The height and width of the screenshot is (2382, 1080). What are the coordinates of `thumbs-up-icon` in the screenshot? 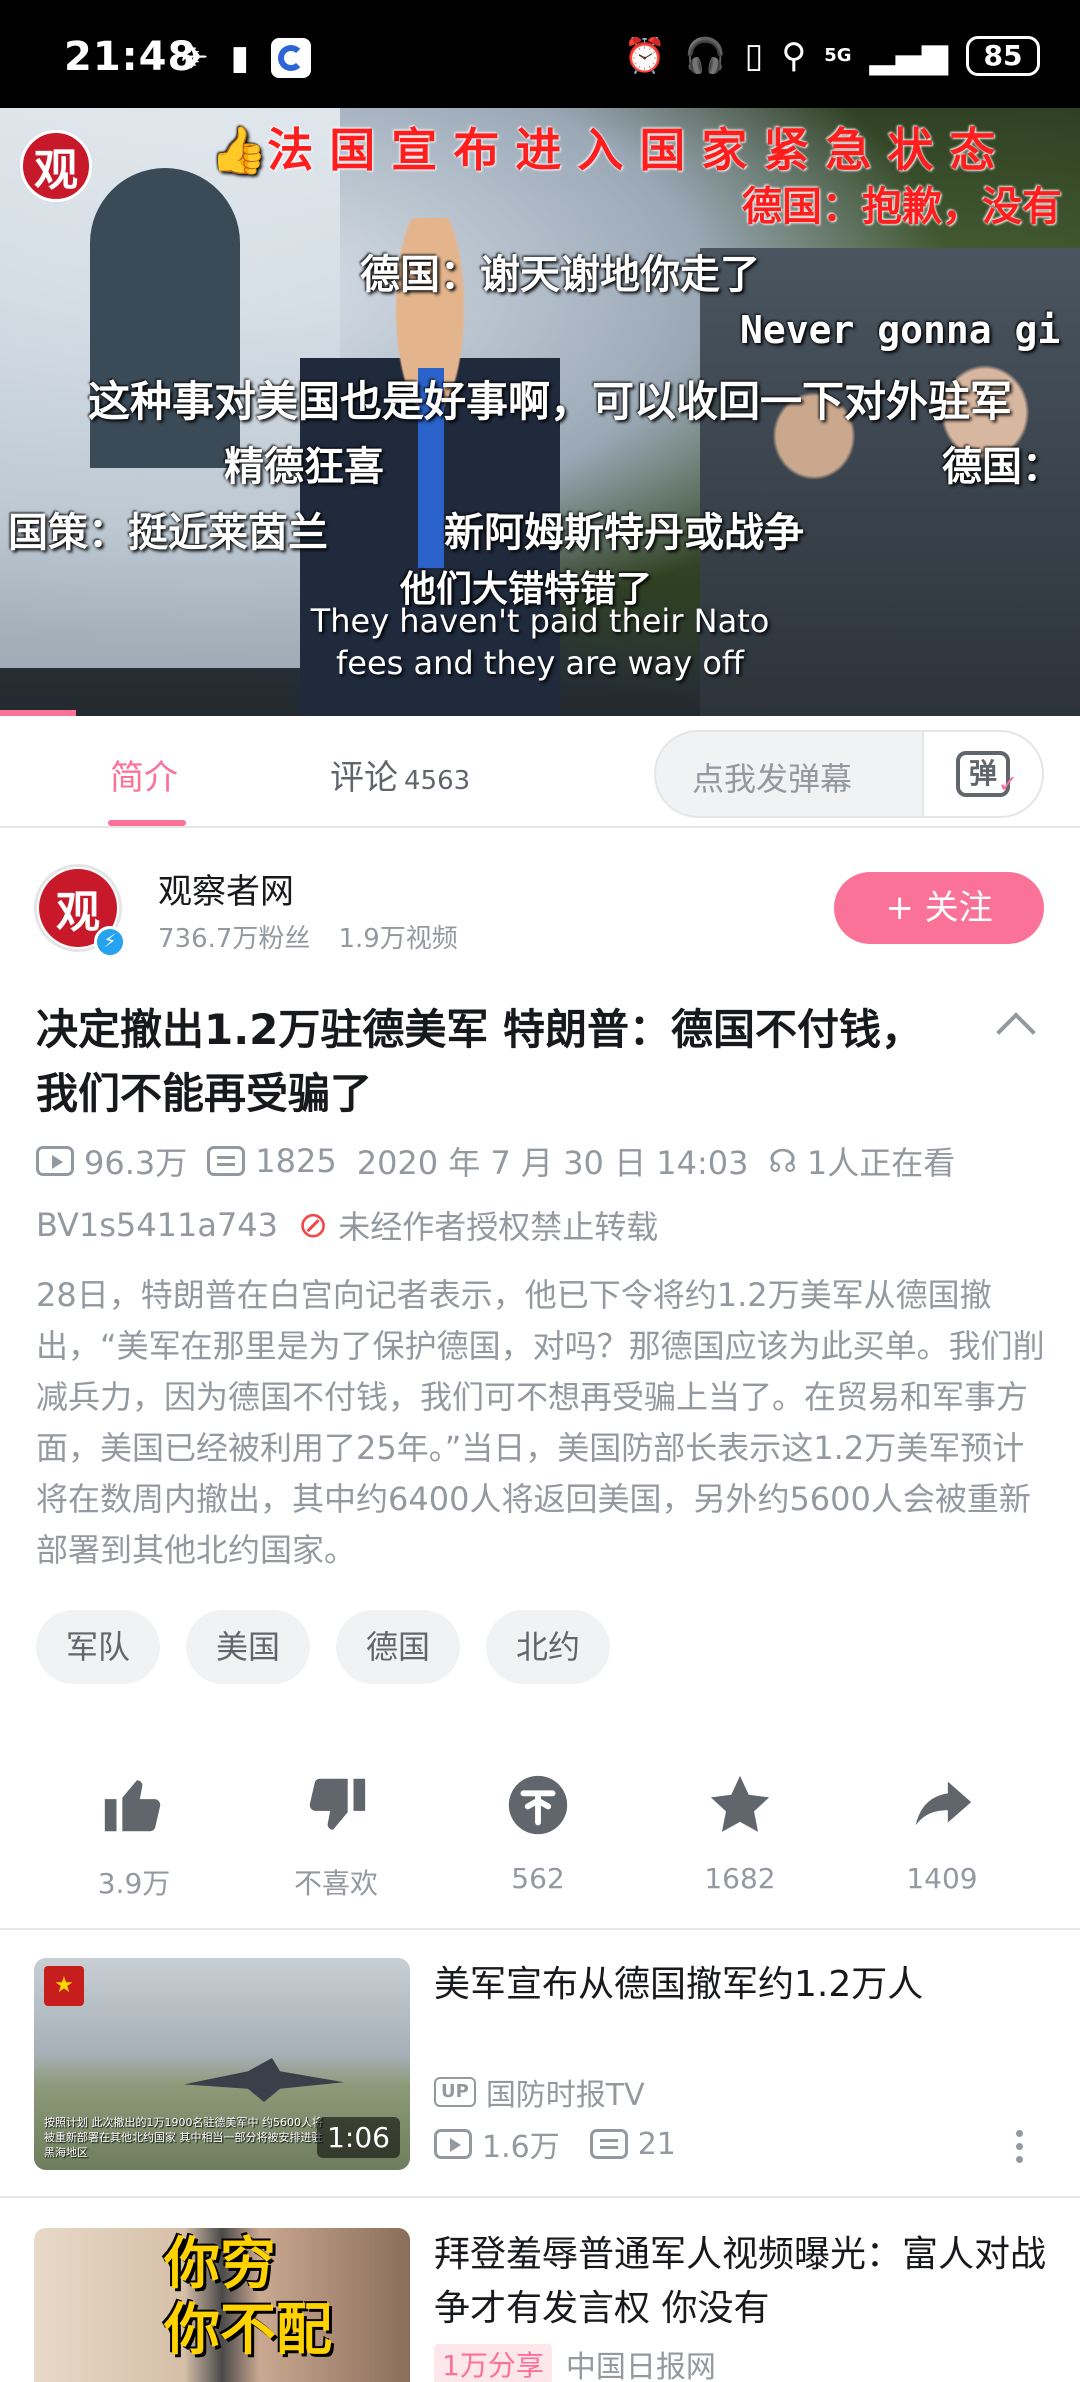 It's located at (132, 1806).